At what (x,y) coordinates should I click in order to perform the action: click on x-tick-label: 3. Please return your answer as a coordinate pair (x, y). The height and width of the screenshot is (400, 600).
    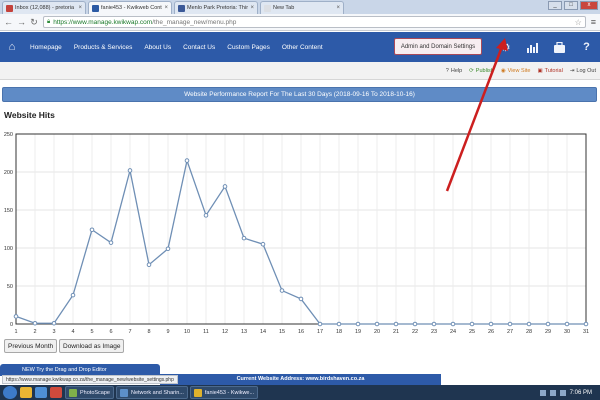
    Looking at the image, I should click on (53, 332).